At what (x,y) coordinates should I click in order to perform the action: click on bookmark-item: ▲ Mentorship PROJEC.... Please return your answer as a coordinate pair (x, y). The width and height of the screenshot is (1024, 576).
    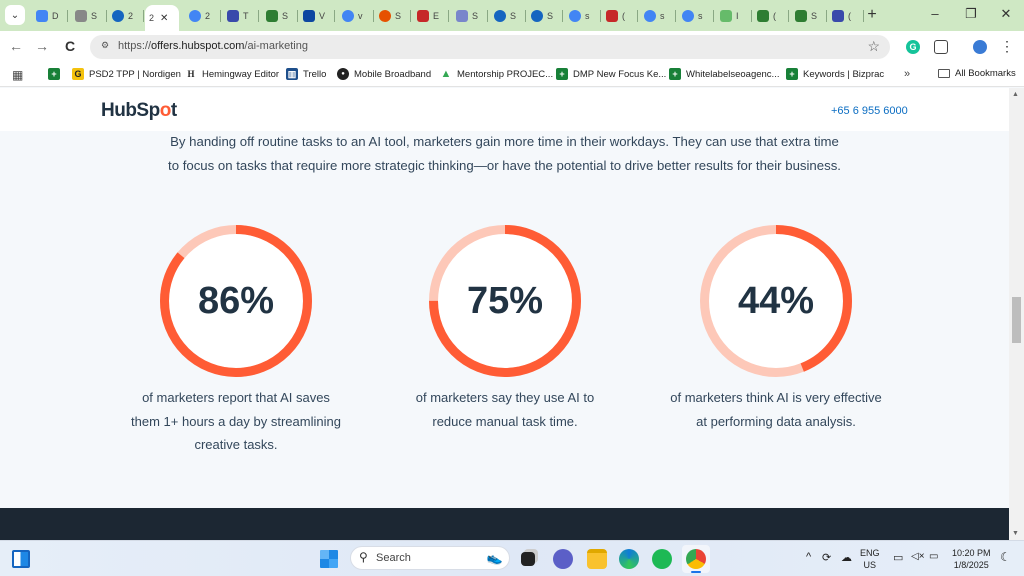
    Looking at the image, I should click on (497, 74).